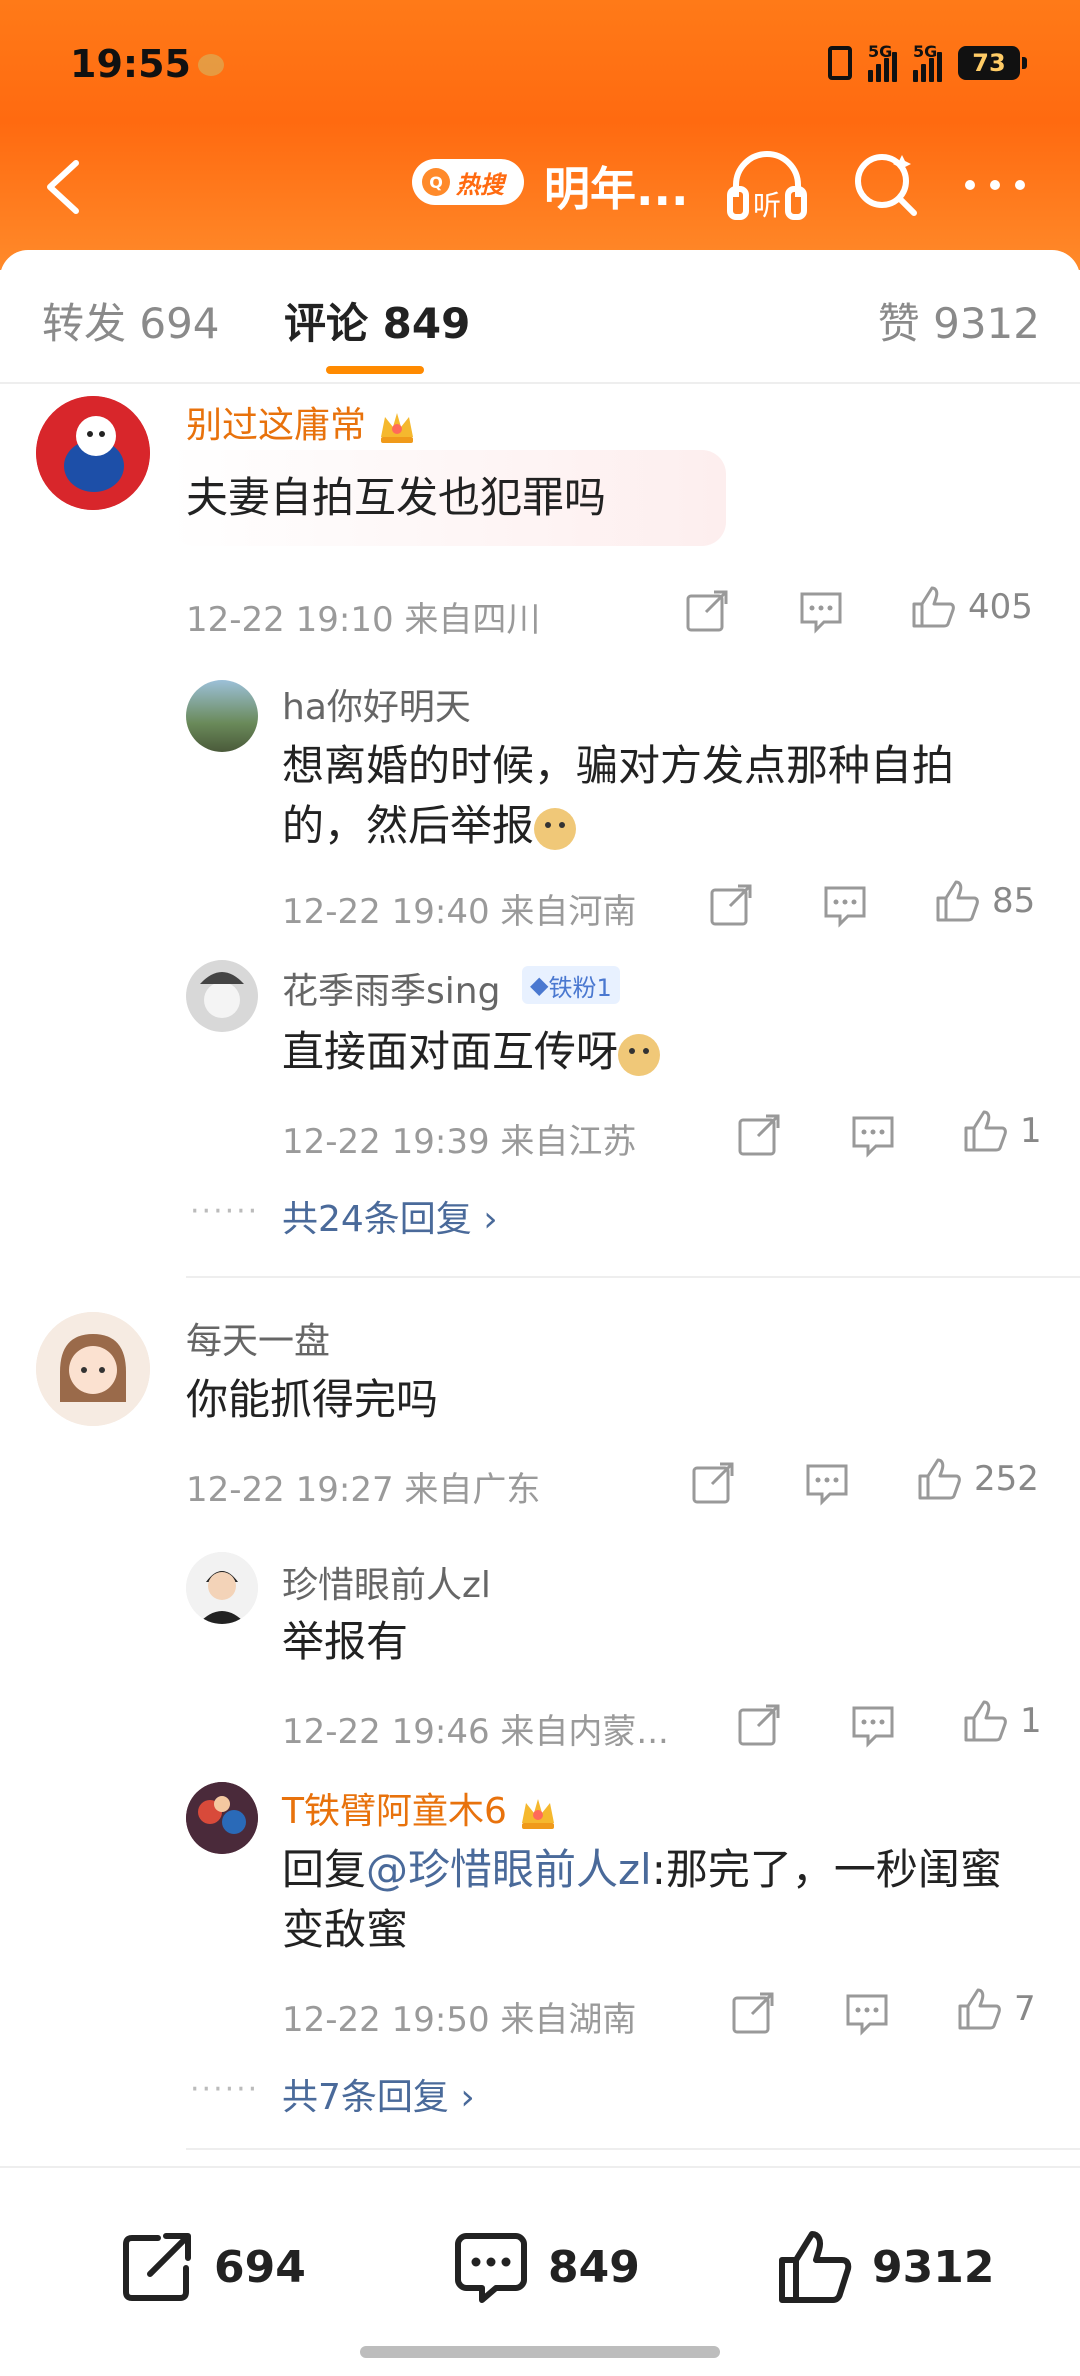 This screenshot has height=2376, width=1080. I want to click on back-button, so click(65, 187).